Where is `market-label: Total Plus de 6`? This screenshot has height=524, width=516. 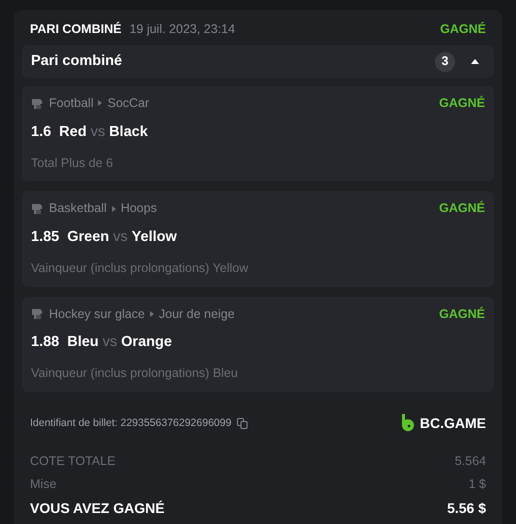
market-label: Total Plus de 6 is located at coordinates (72, 163).